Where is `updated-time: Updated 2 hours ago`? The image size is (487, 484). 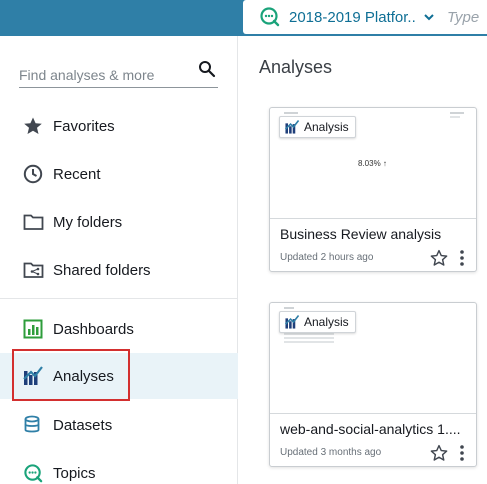 updated-time: Updated 2 hours ago is located at coordinates (327, 257).